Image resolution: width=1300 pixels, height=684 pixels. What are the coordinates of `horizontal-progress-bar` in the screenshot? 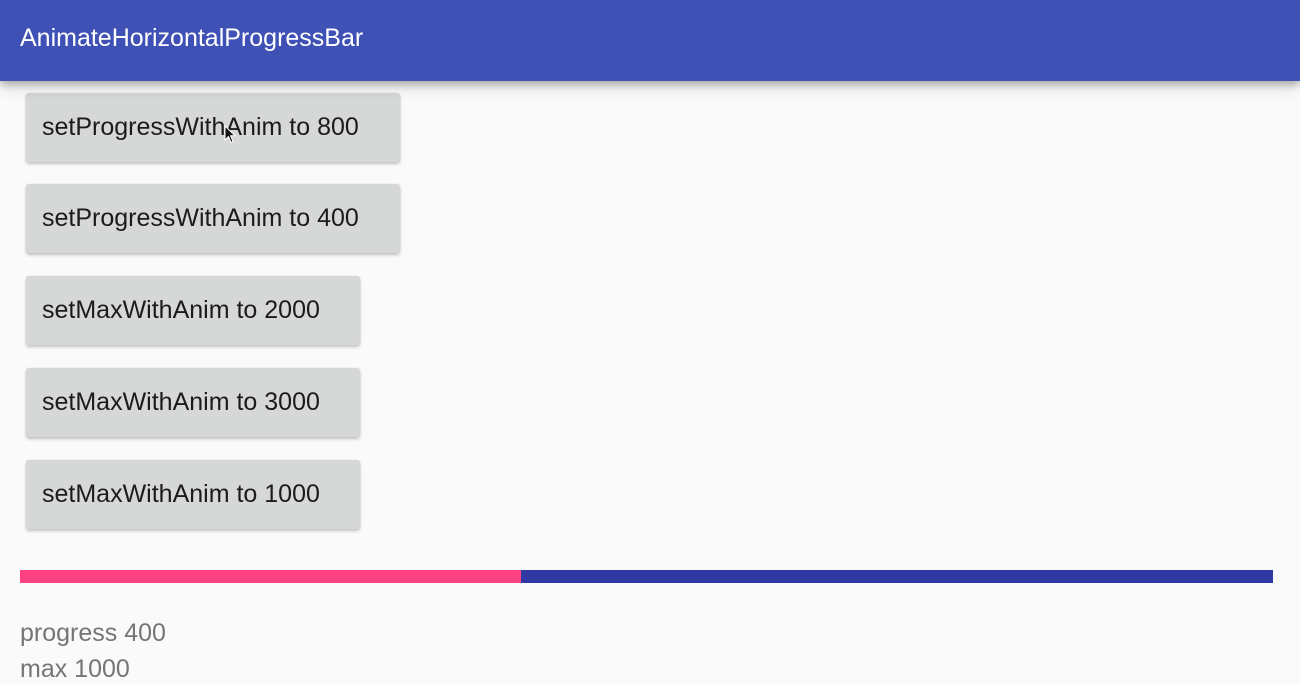 It's located at (646, 576).